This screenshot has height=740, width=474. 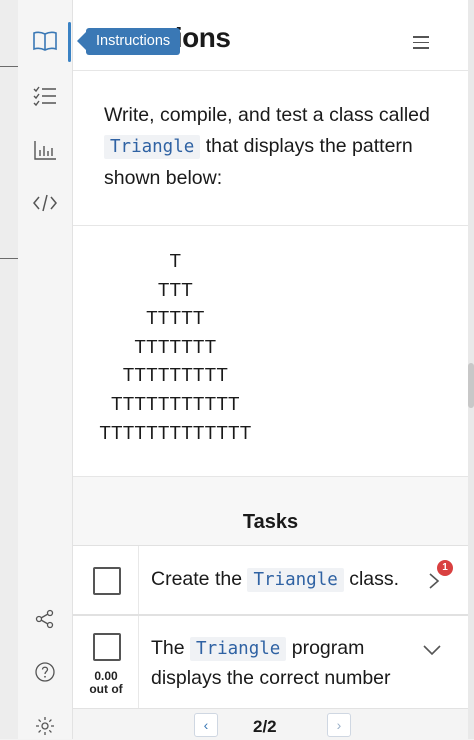 I want to click on help-icon, so click(x=45, y=672).